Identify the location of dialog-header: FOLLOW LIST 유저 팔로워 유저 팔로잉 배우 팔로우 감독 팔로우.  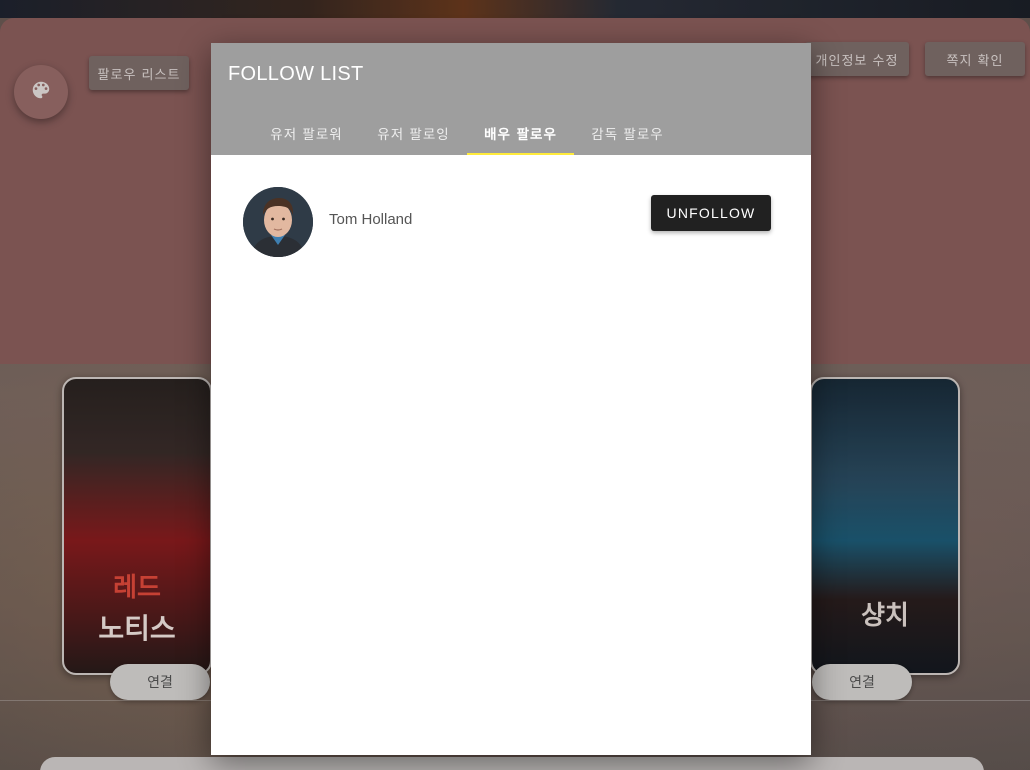
(511, 99).